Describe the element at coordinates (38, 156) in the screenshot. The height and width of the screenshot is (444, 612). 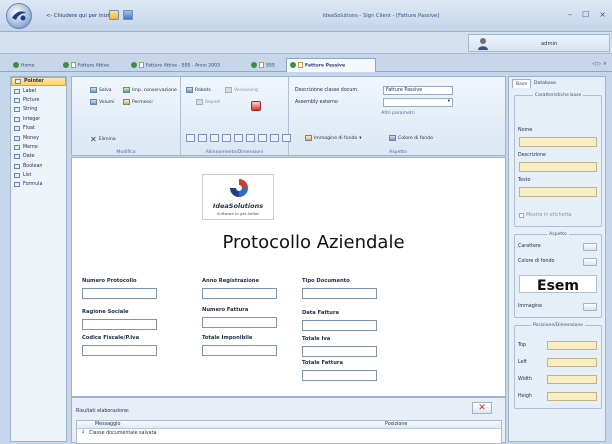
I see `toolbox-item-date: Date` at that location.